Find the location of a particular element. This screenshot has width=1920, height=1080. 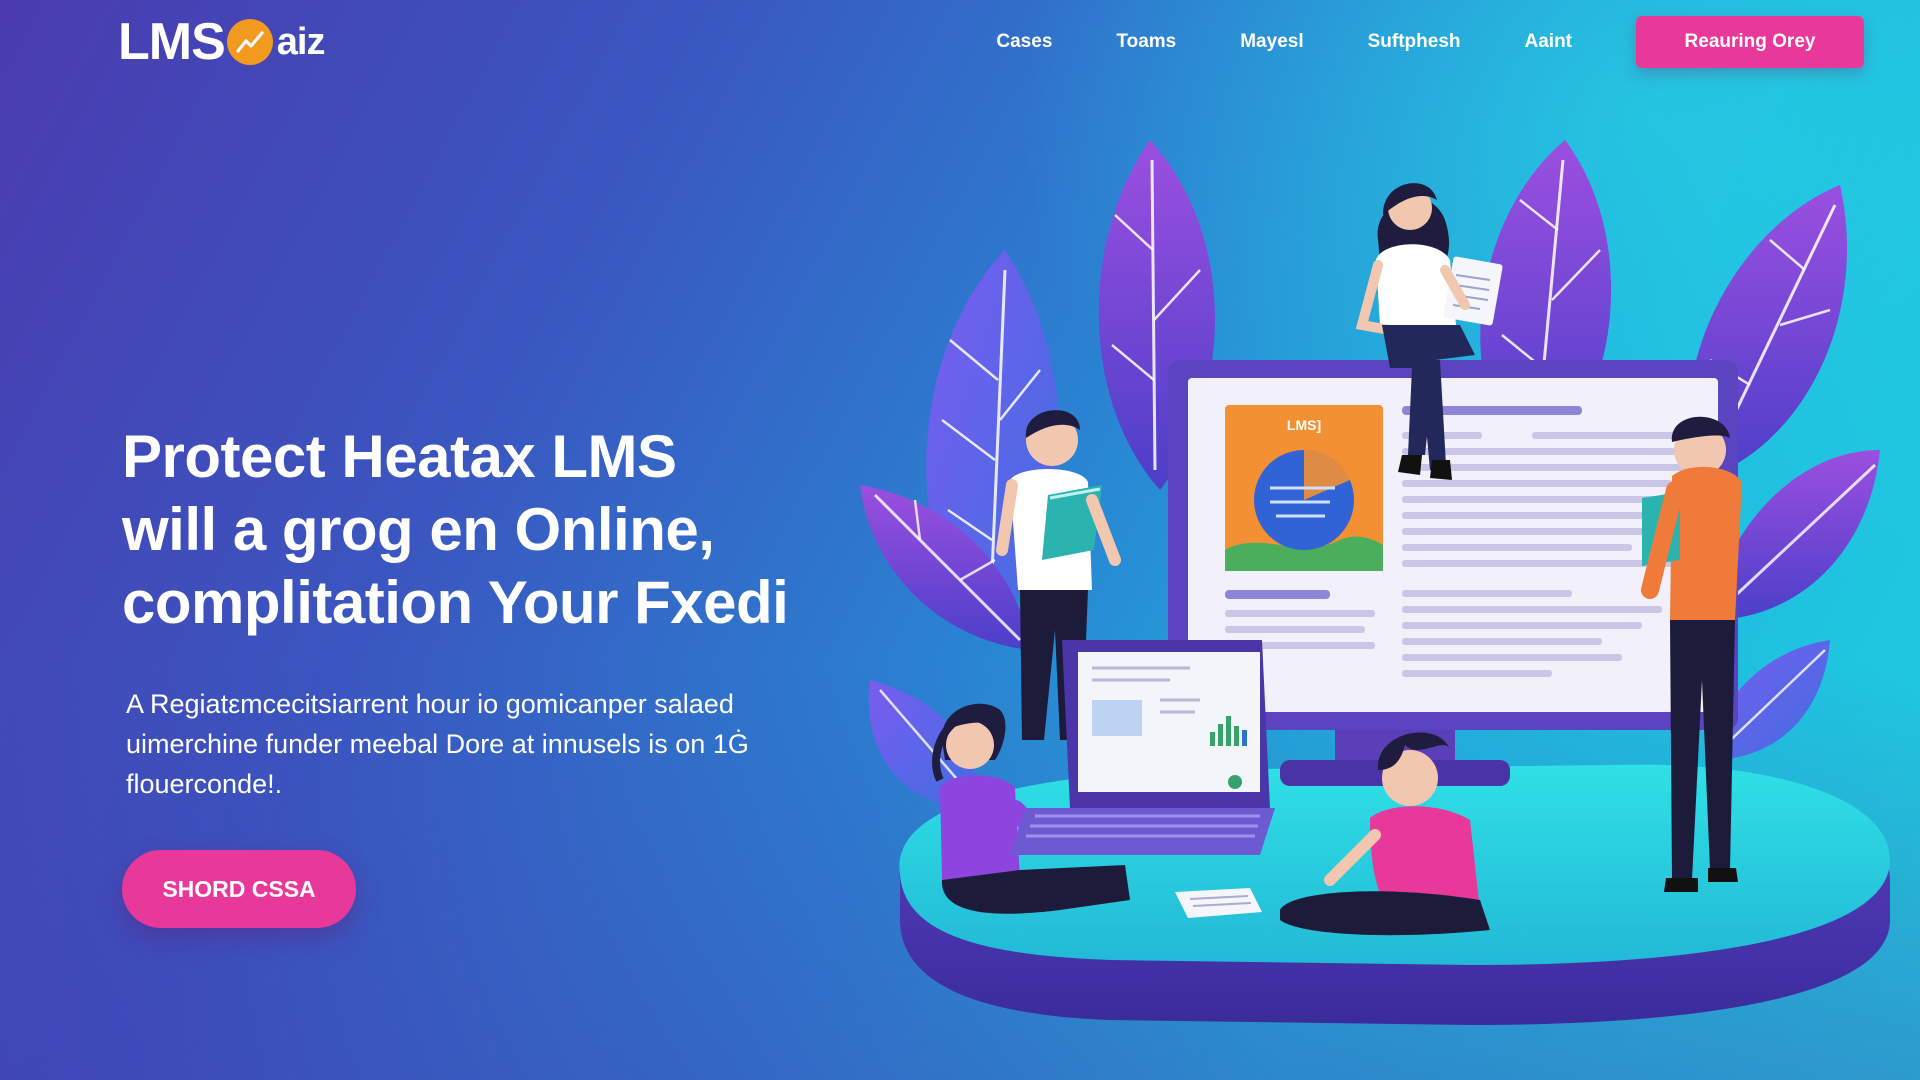

nav-link-cases: Cases is located at coordinates (1024, 42).